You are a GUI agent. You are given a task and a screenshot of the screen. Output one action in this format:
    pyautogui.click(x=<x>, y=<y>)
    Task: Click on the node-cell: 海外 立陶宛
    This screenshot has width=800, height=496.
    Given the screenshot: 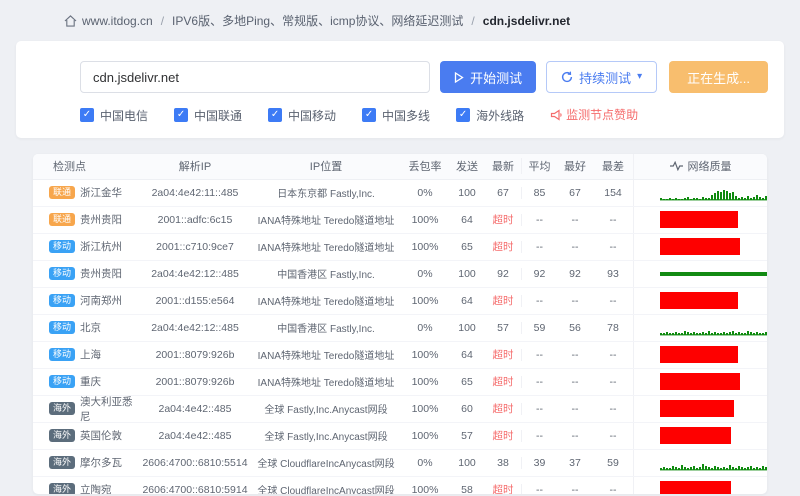 What is the action you would take?
    pyautogui.click(x=86, y=488)
    